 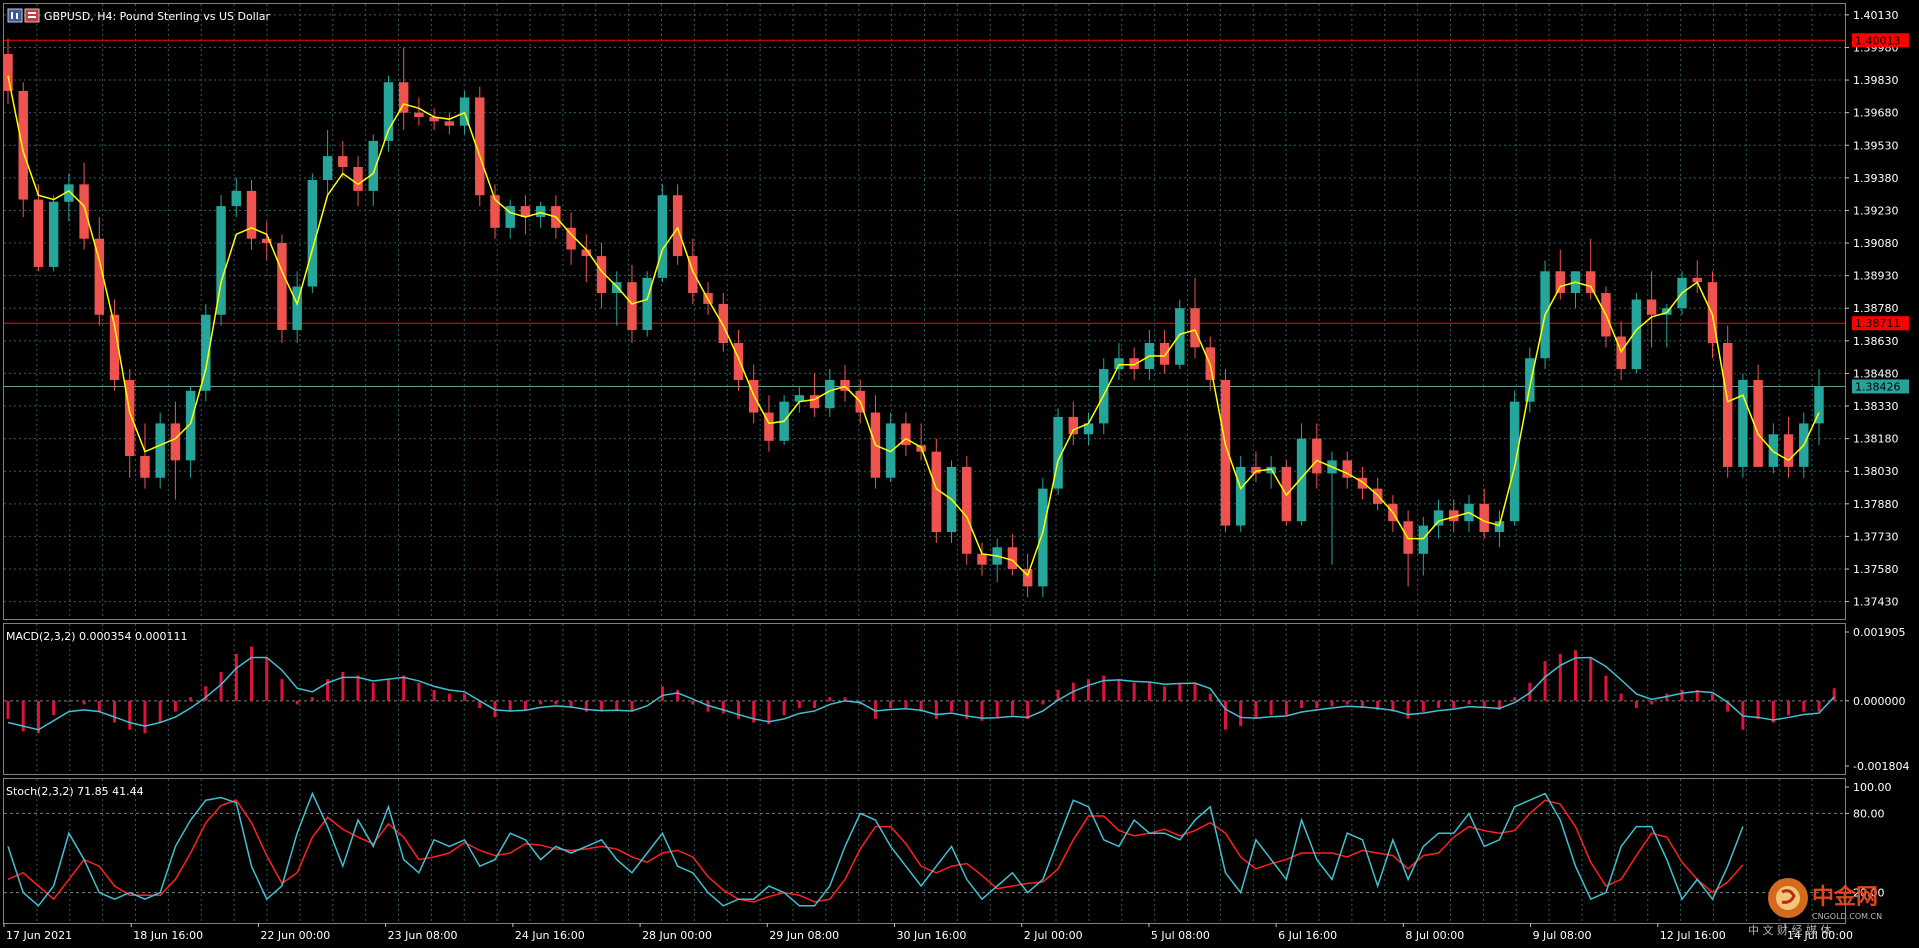 What do you see at coordinates (1876, 308) in the screenshot?
I see `price-axis-label: 1.38780` at bounding box center [1876, 308].